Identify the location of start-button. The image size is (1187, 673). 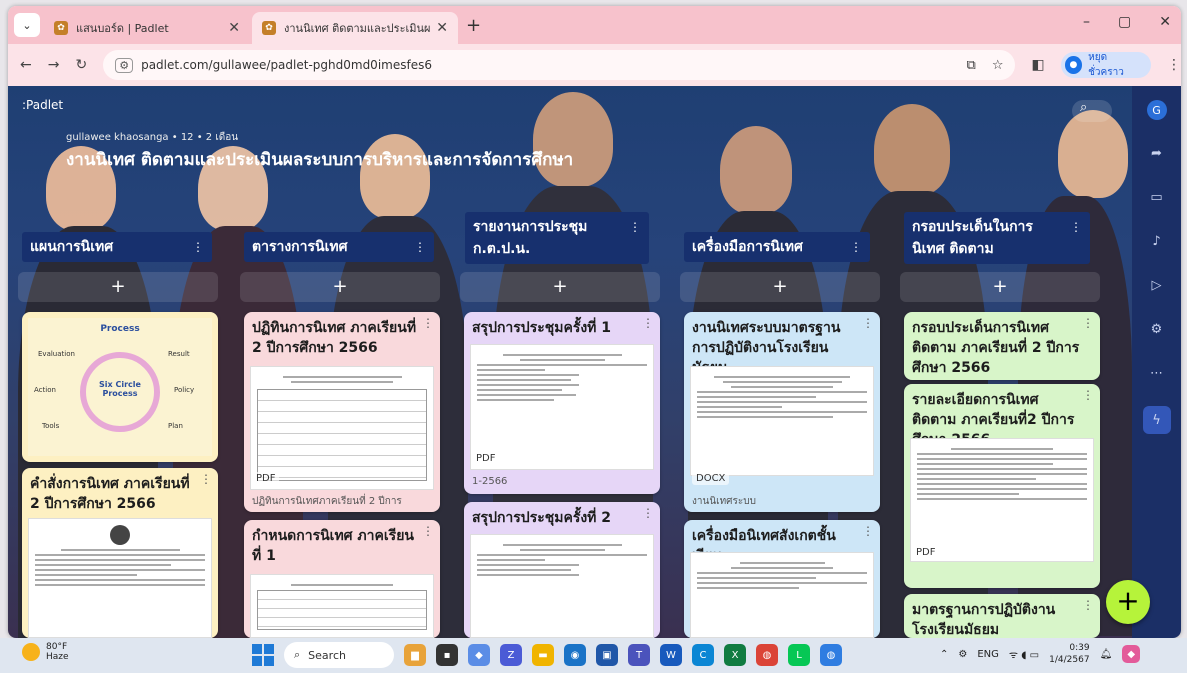
(263, 655).